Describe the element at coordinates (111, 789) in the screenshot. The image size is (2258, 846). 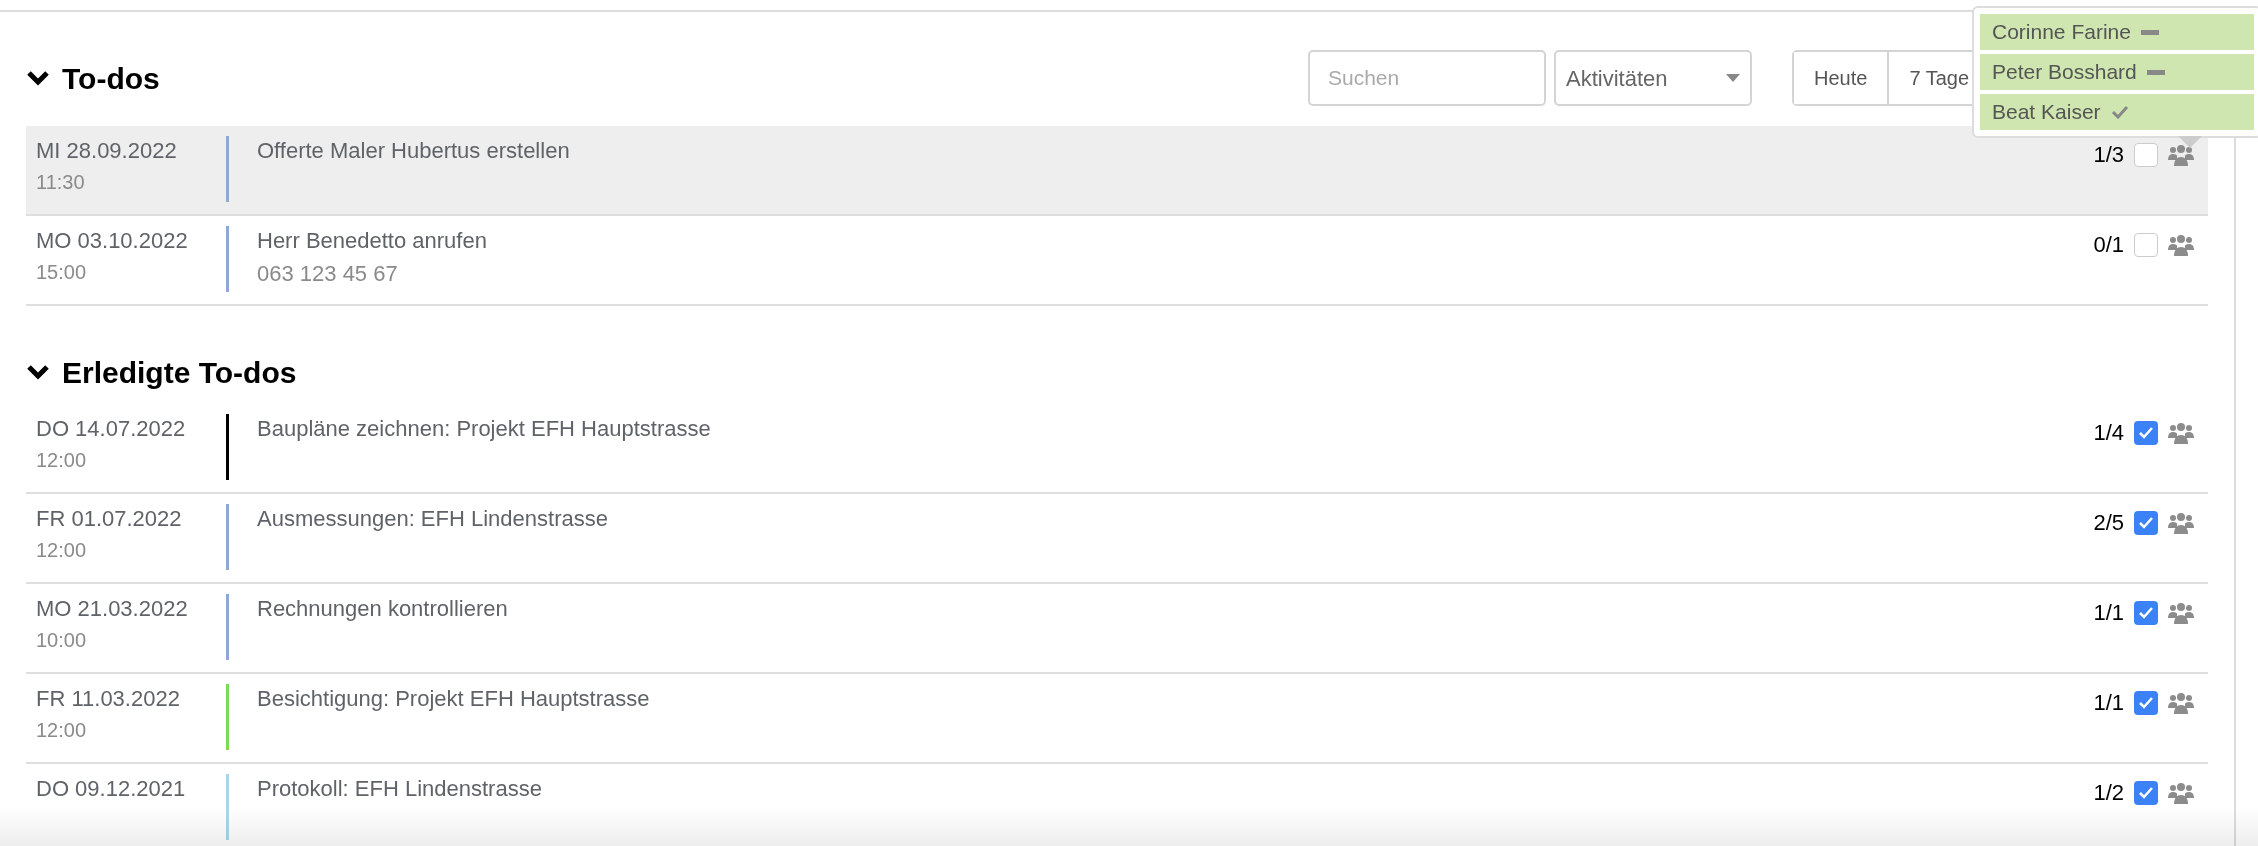
I see `todo-date: DO 09.12.2021` at that location.